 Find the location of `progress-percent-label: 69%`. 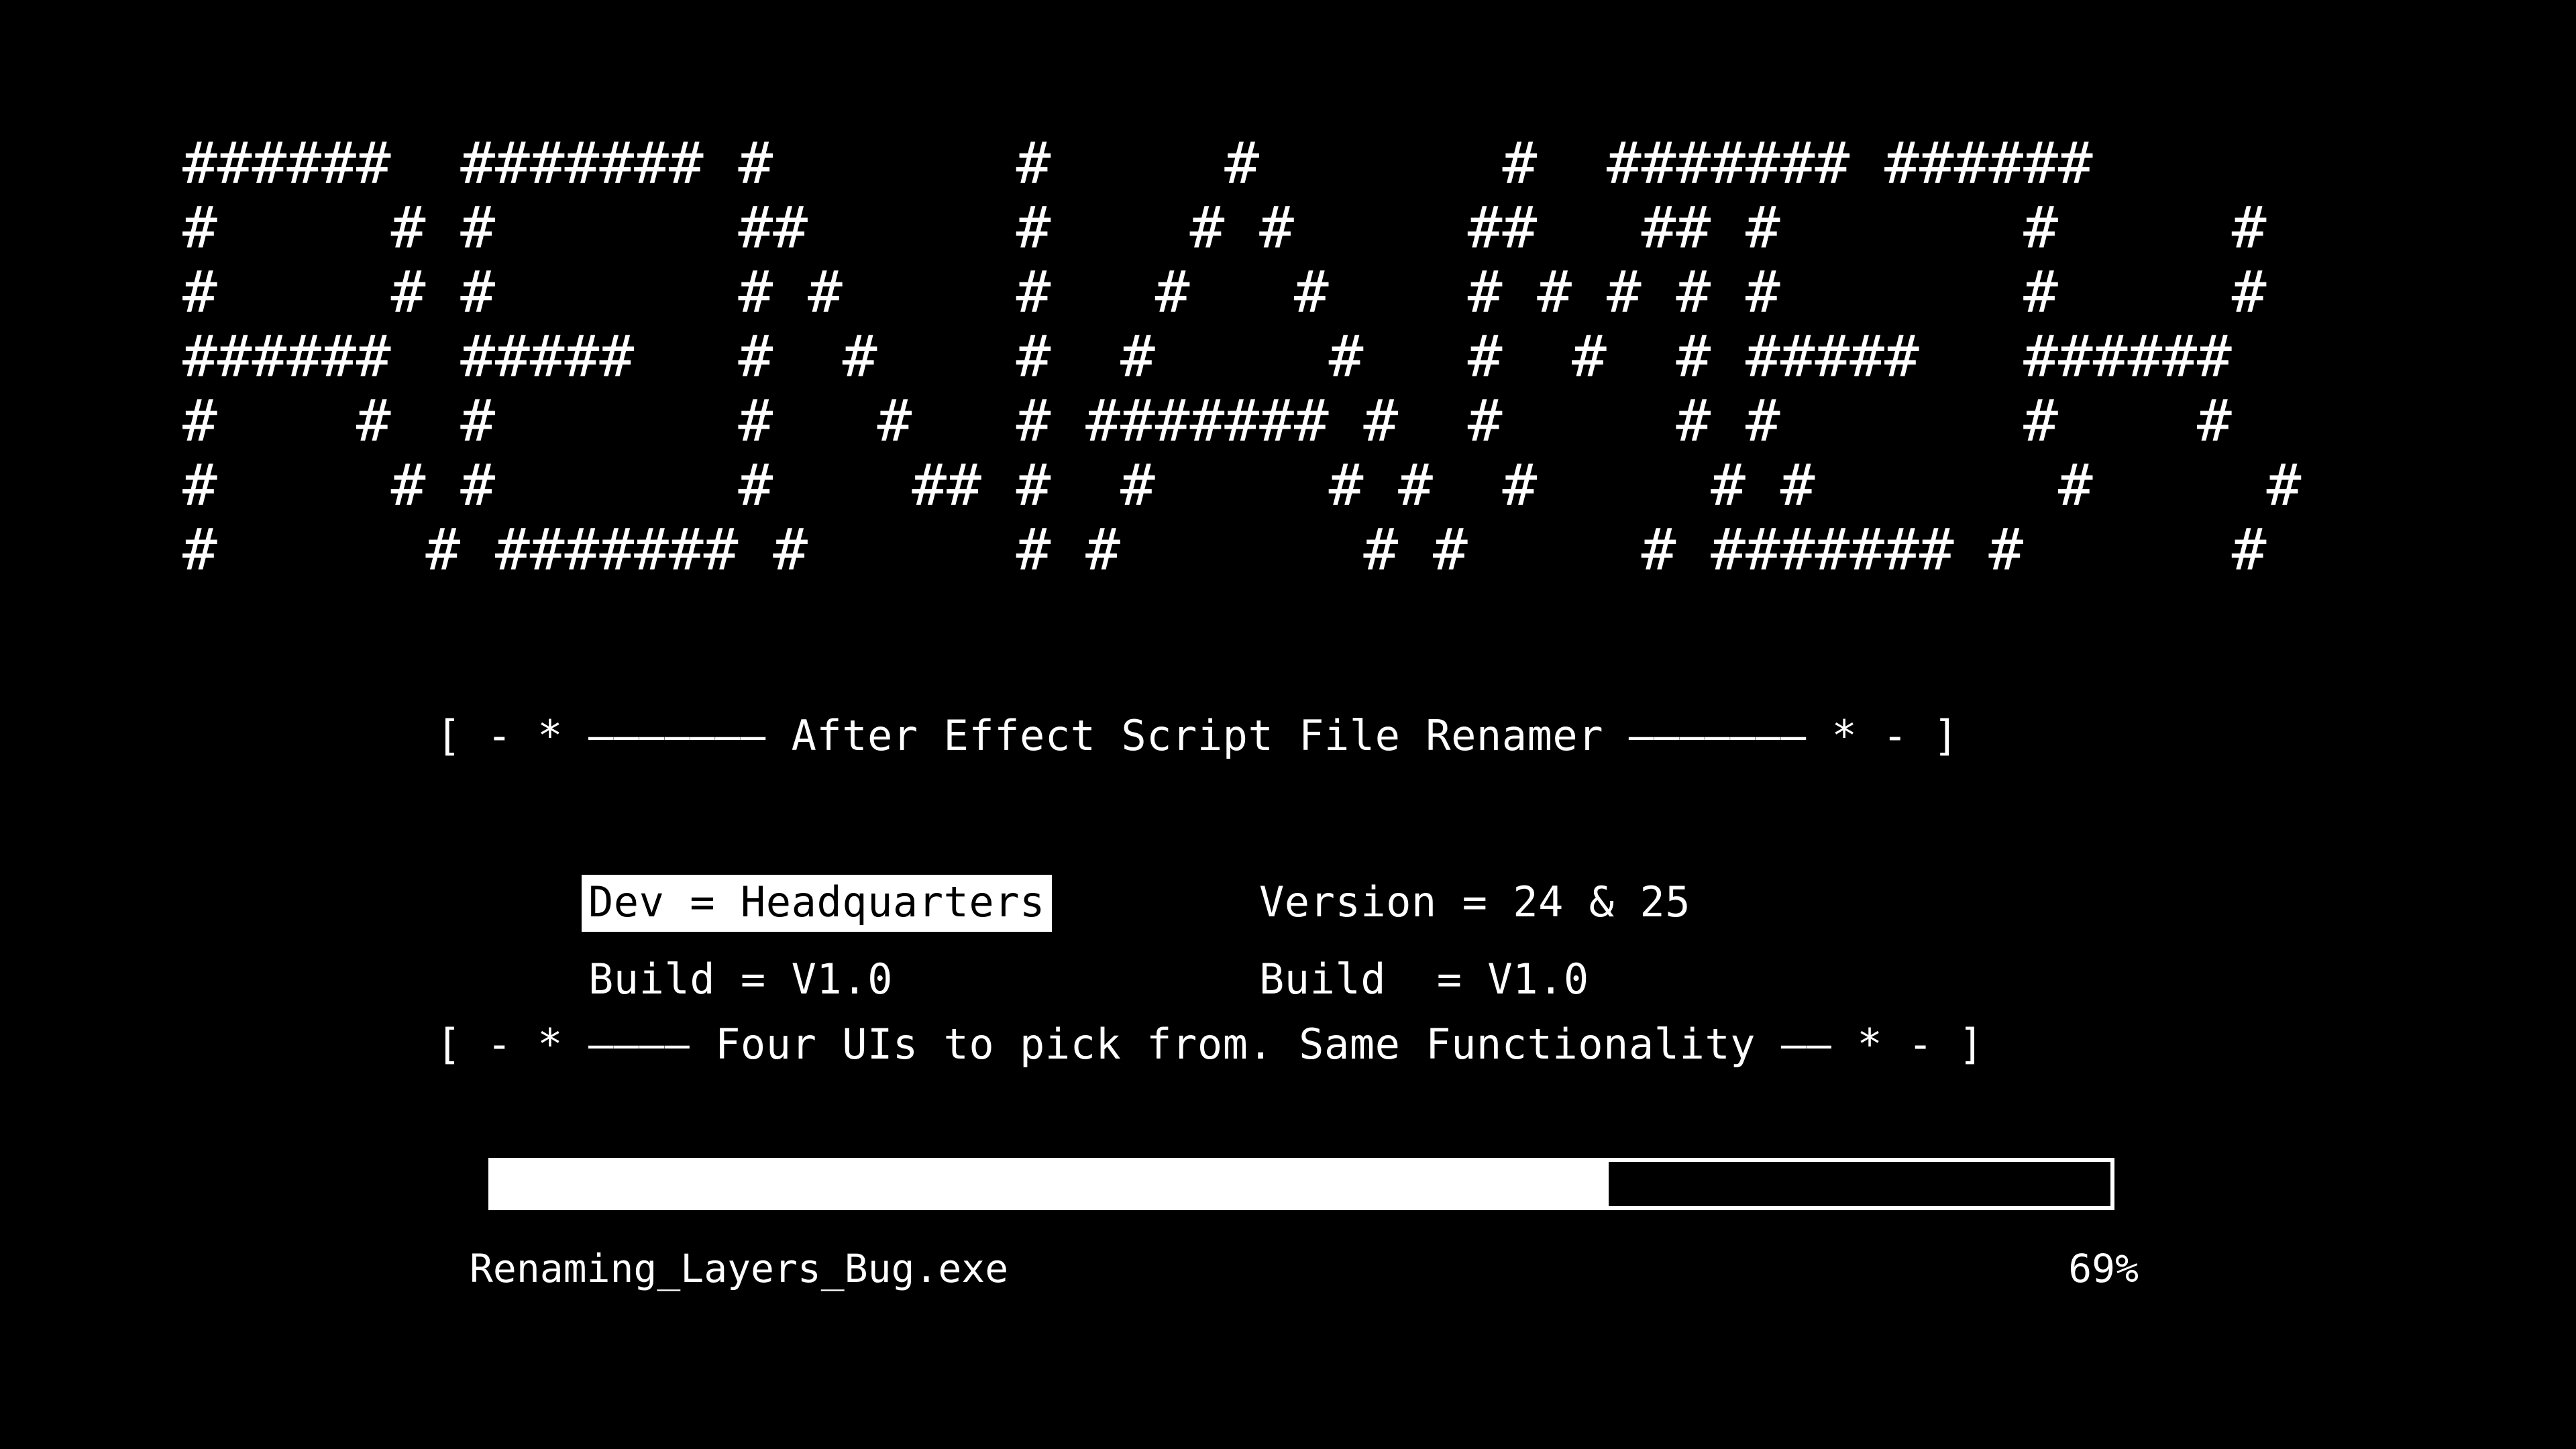

progress-percent-label: 69% is located at coordinates (2103, 1268).